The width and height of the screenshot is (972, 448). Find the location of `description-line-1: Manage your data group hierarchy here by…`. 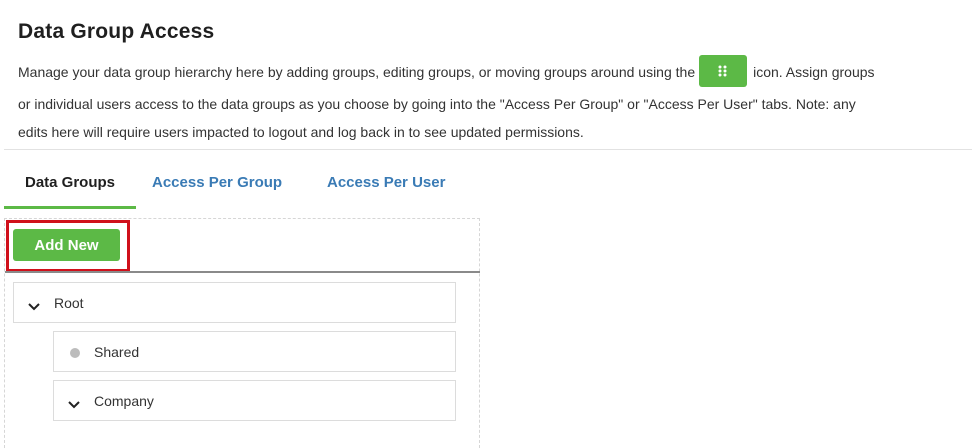

description-line-1: Manage your data group hierarchy here by… is located at coordinates (495, 71).